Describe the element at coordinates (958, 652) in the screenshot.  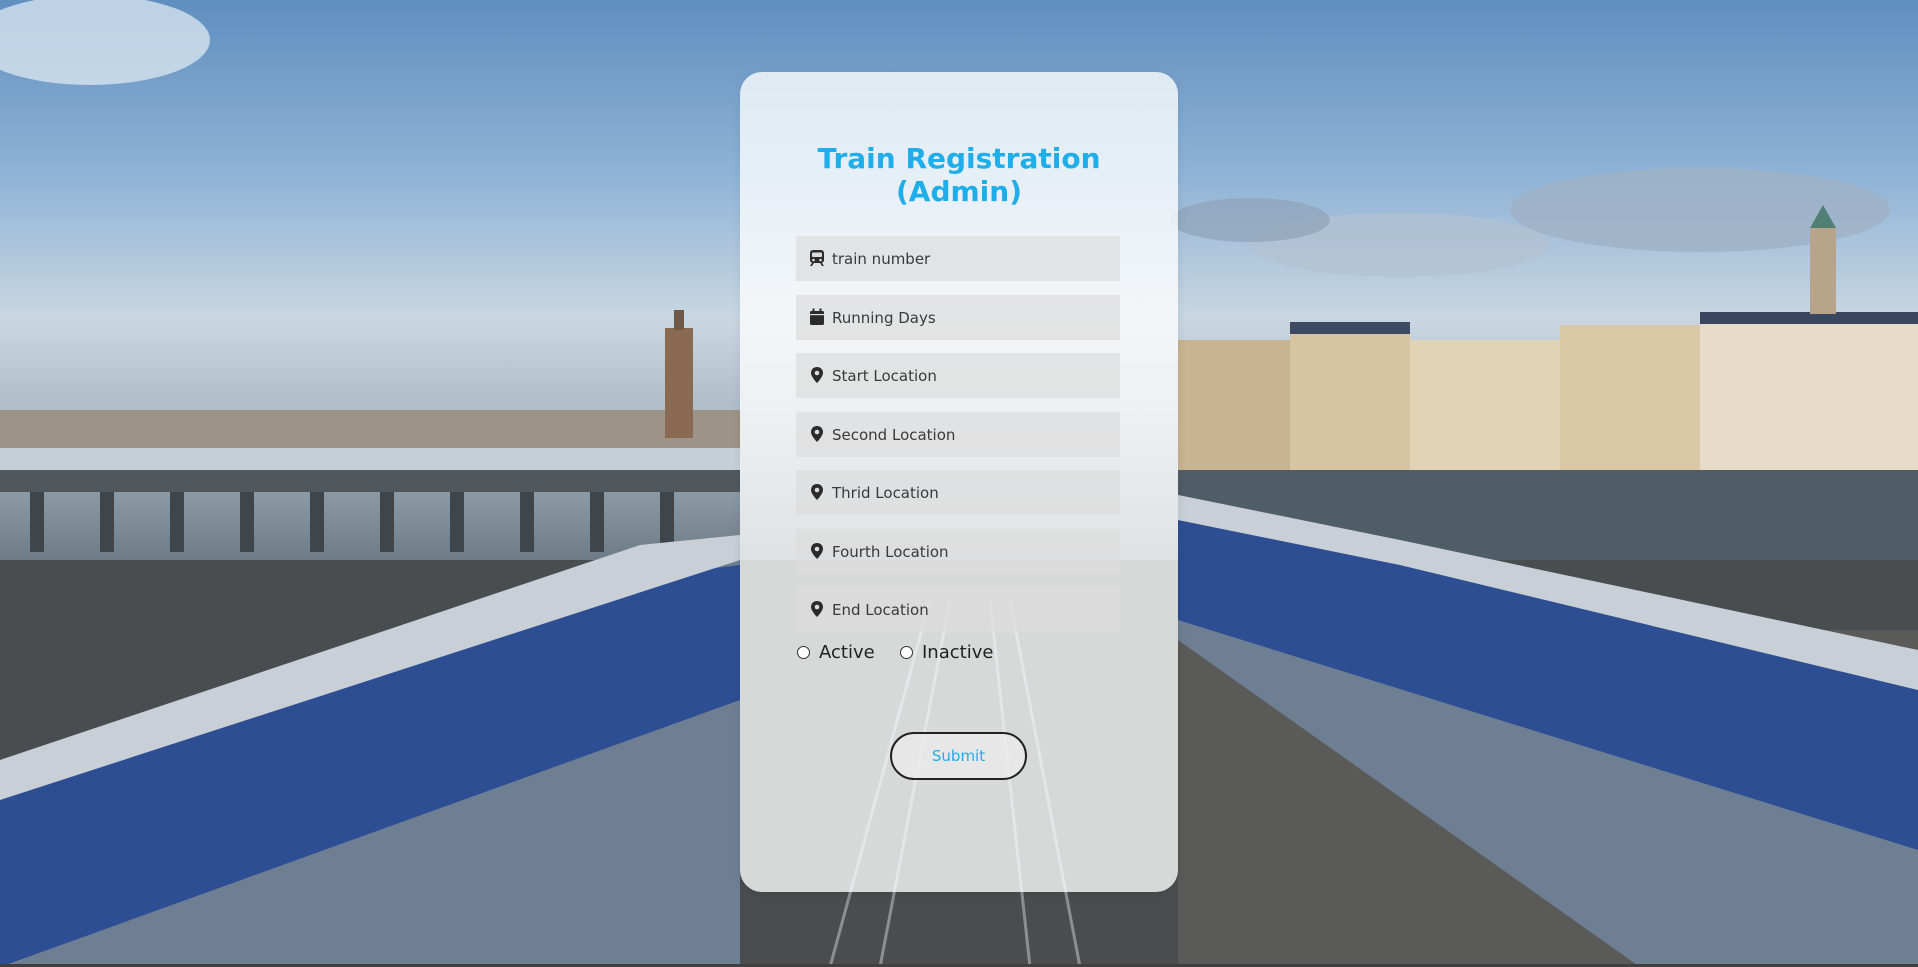
I see `inactive-label: Inactive` at that location.